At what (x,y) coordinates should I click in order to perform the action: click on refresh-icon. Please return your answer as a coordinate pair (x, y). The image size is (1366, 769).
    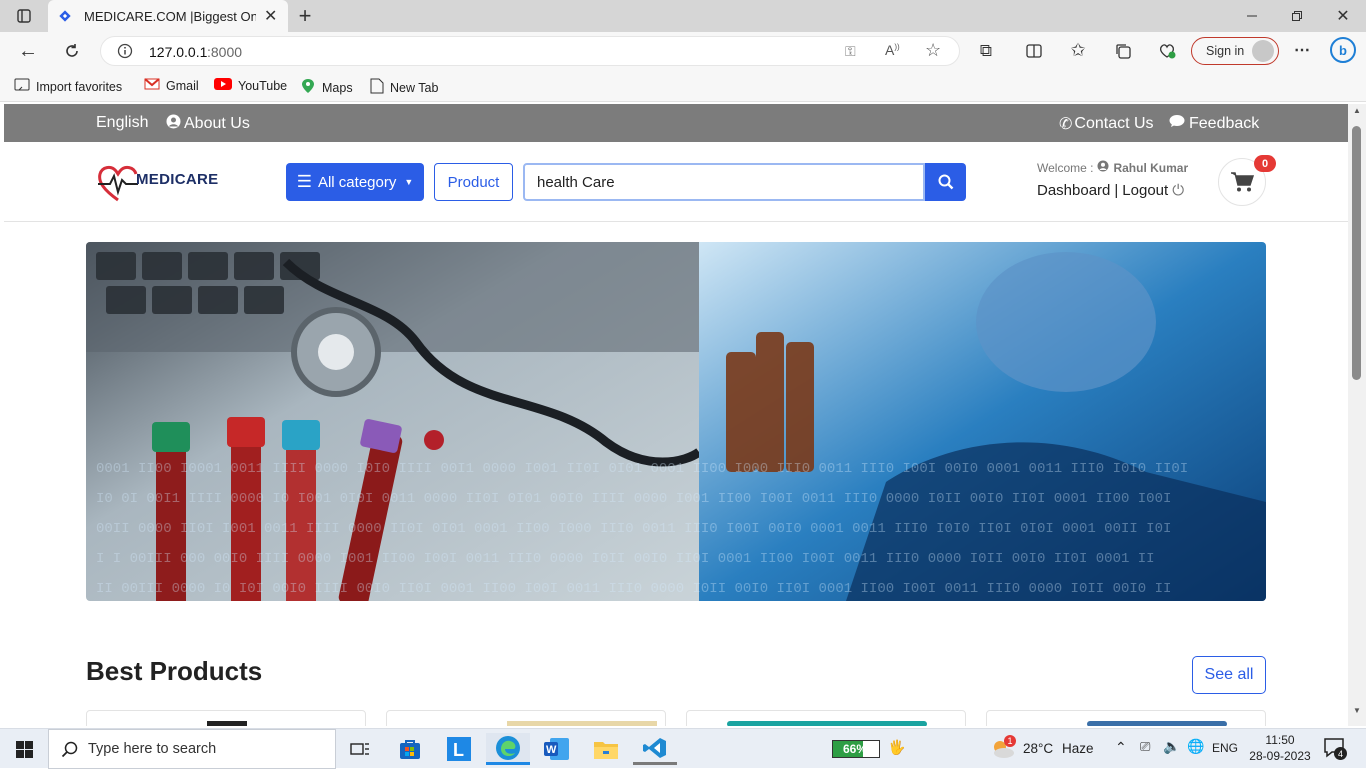
    Looking at the image, I should click on (72, 51).